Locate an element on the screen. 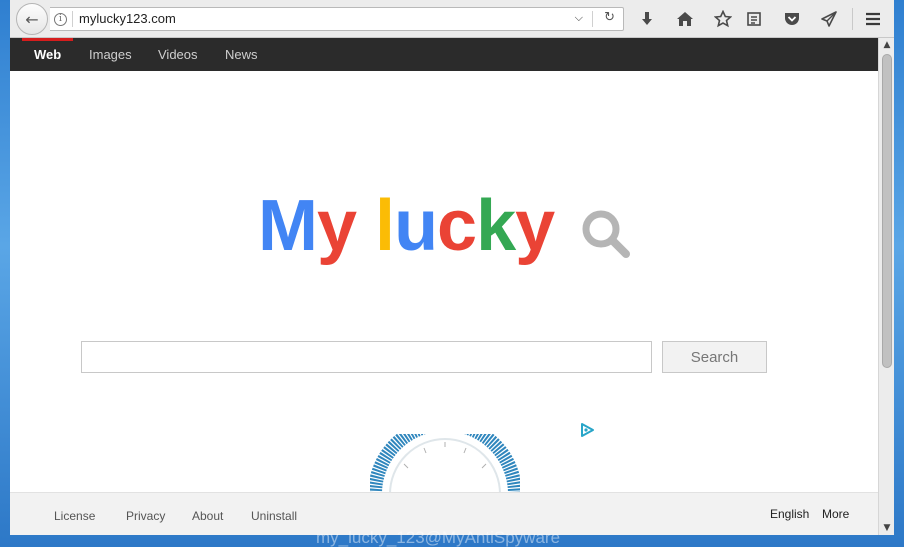 Image resolution: width=904 pixels, height=547 pixels. scroll-thumb is located at coordinates (887, 211).